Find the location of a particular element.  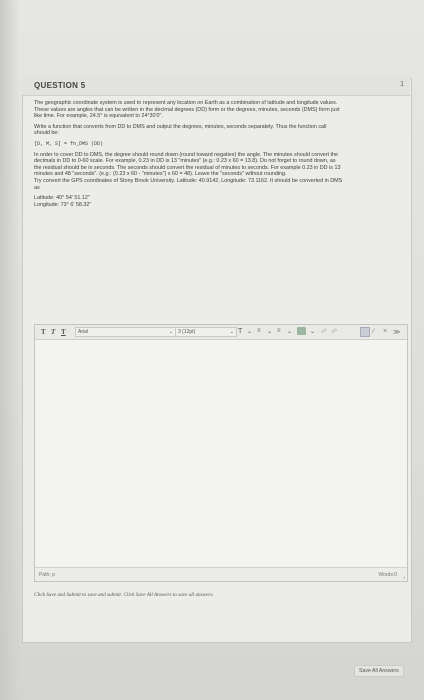

latitude-text: Latitude: 40° 54' 51.12" is located at coordinates (62, 198).